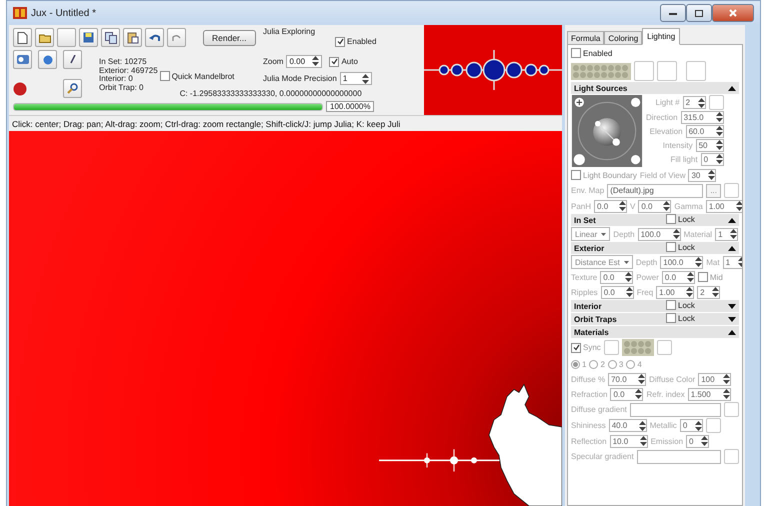 Image resolution: width=767 pixels, height=506 pixels. I want to click on ball-icon, so click(20, 89).